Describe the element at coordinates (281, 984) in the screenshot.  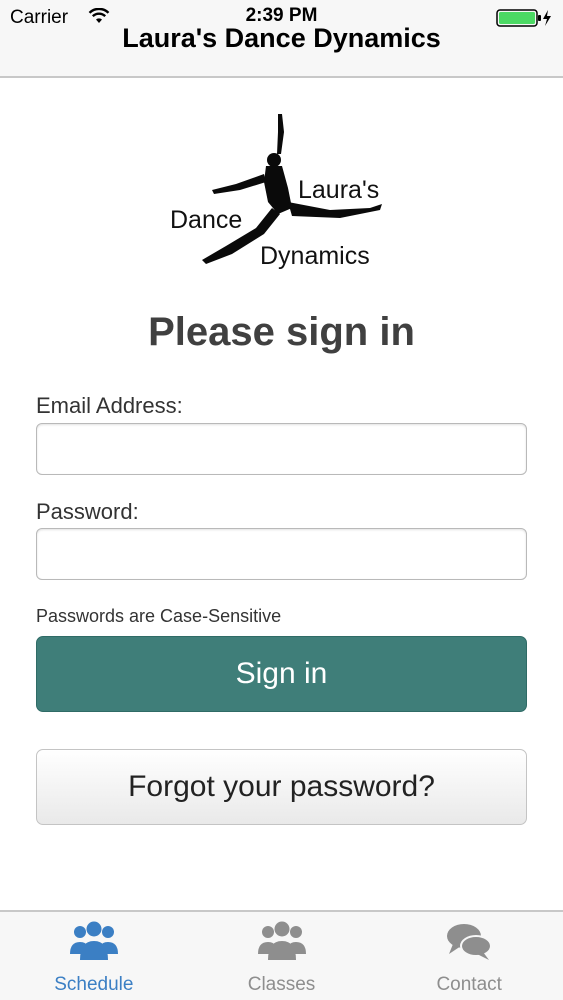
I see `tab-classes-label: Classes` at that location.